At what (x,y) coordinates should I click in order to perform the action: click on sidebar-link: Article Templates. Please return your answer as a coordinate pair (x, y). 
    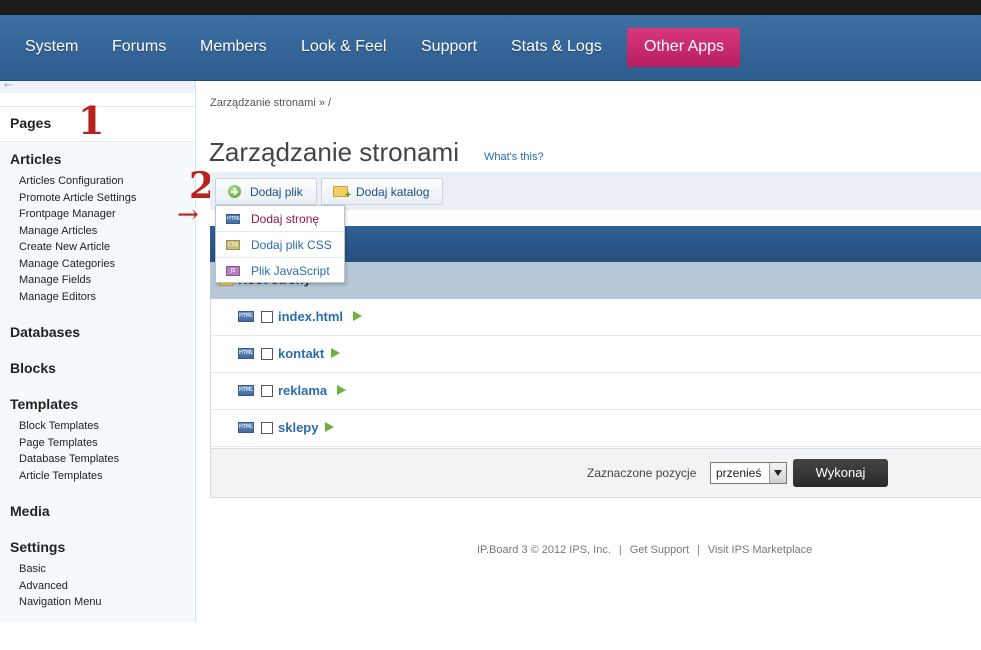
    Looking at the image, I should click on (61, 476).